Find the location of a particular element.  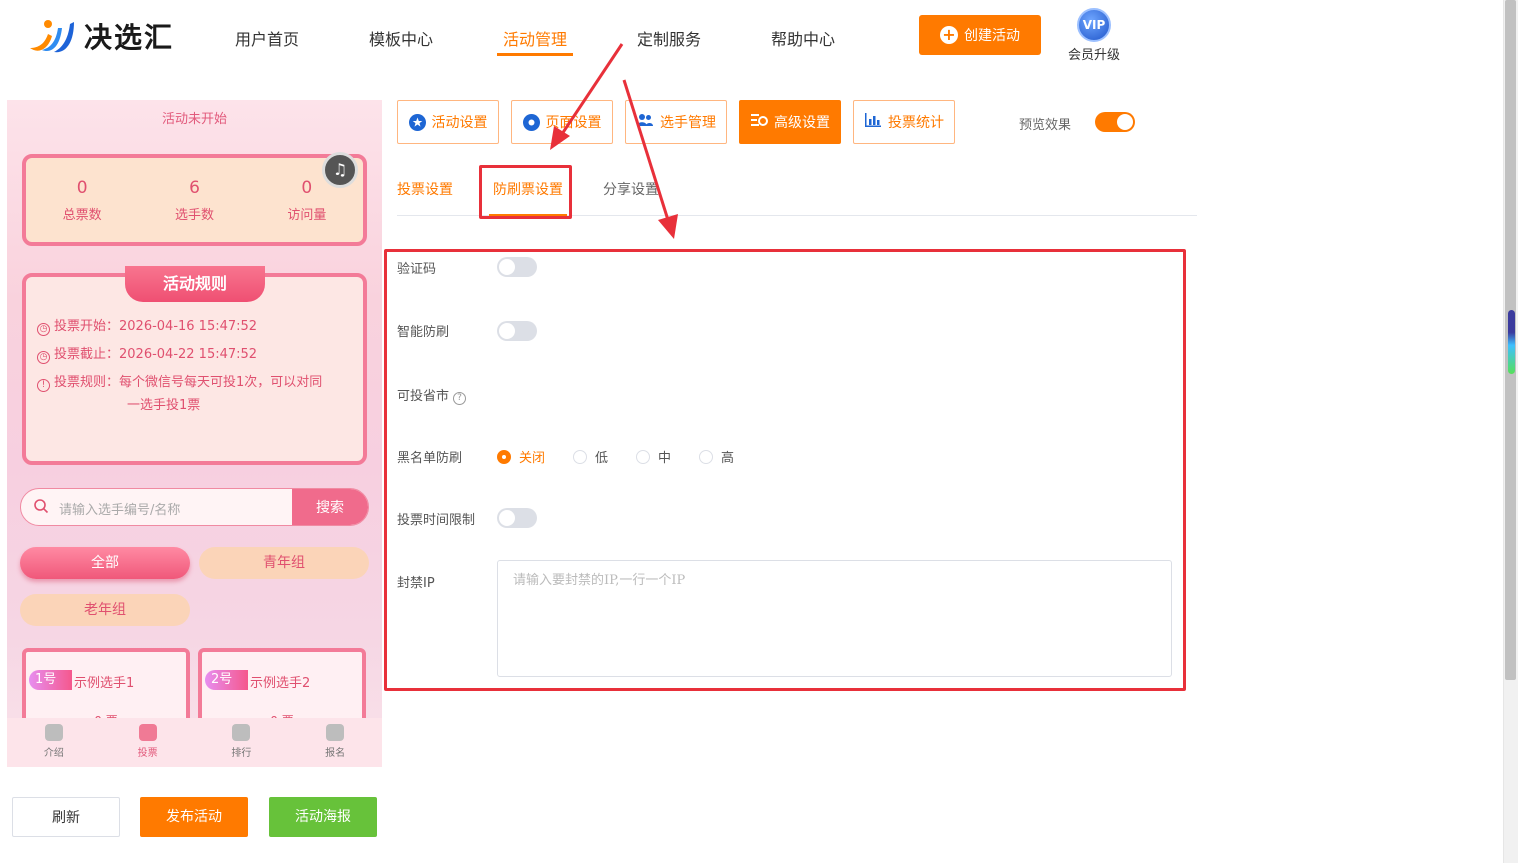

mobile-tabbar: 介绍 投票 排行 报名 is located at coordinates (194, 742).